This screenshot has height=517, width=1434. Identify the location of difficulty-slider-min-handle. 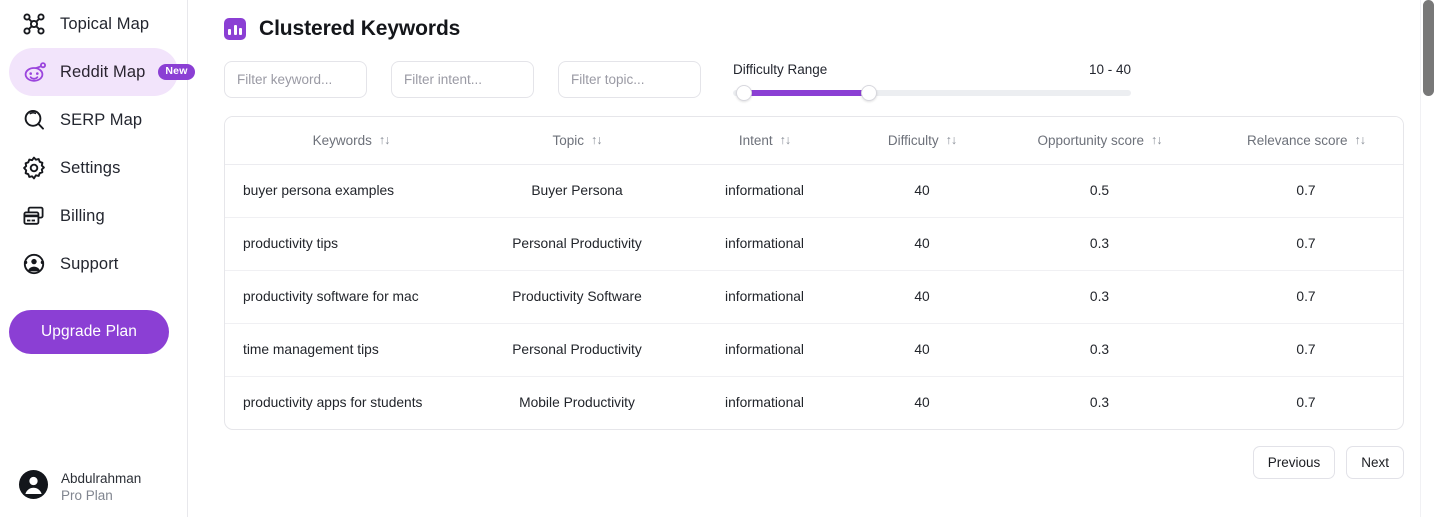
(744, 93).